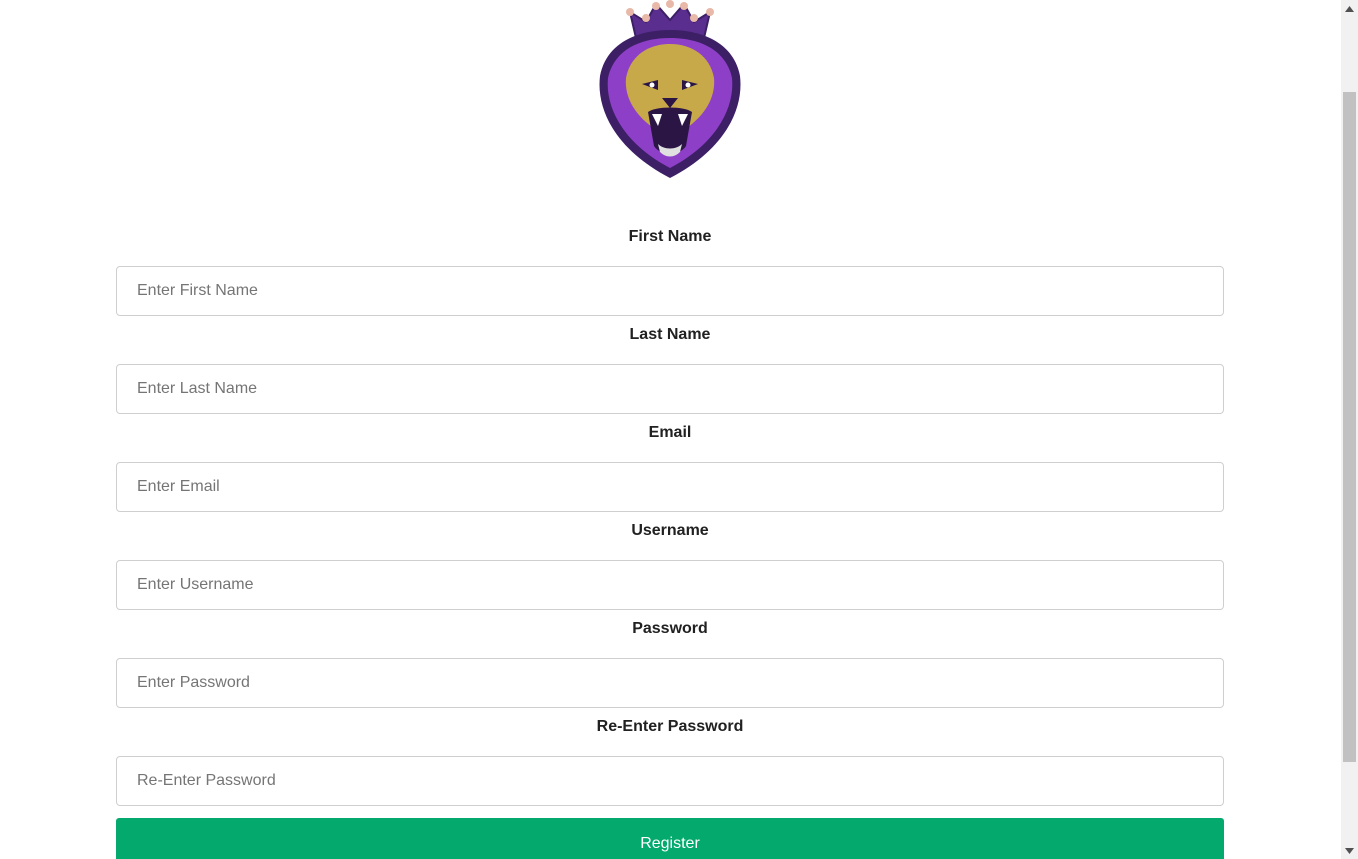 The height and width of the screenshot is (859, 1358). I want to click on first-name-input, so click(670, 291).